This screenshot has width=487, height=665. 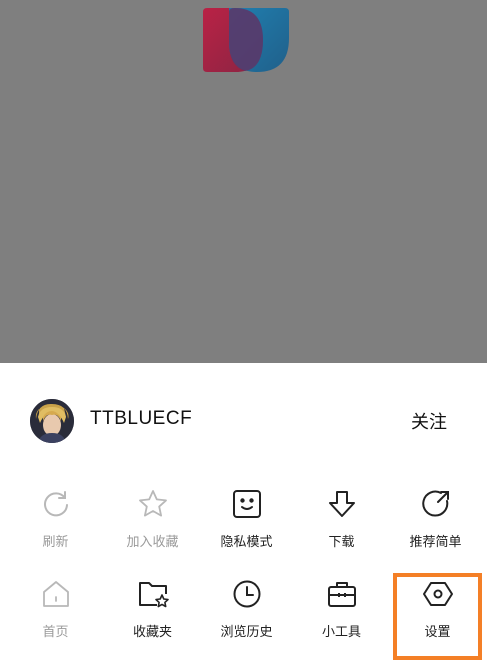 What do you see at coordinates (435, 527) in the screenshot?
I see `menu-item-recommend: 推荐简单` at bounding box center [435, 527].